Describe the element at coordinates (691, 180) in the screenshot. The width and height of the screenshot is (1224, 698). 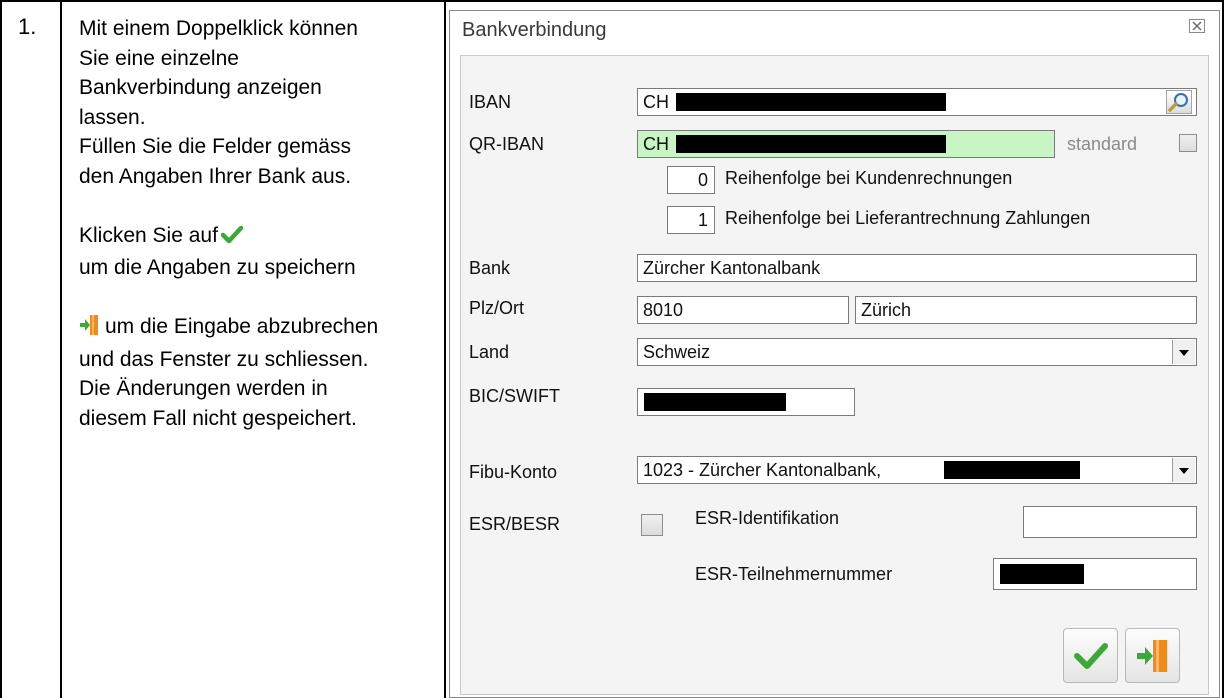
I see `order-customer-input: 0` at that location.